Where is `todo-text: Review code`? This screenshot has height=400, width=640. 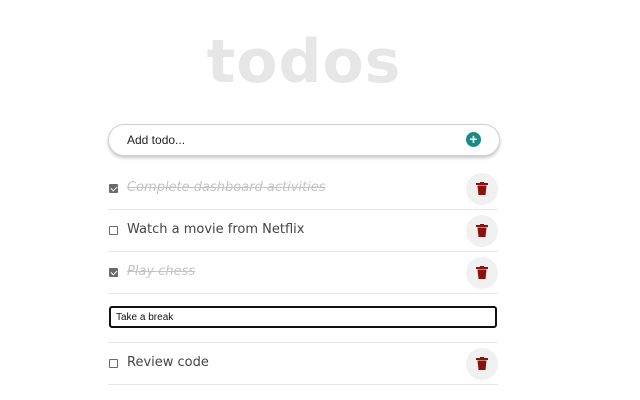
todo-text: Review code is located at coordinates (168, 362).